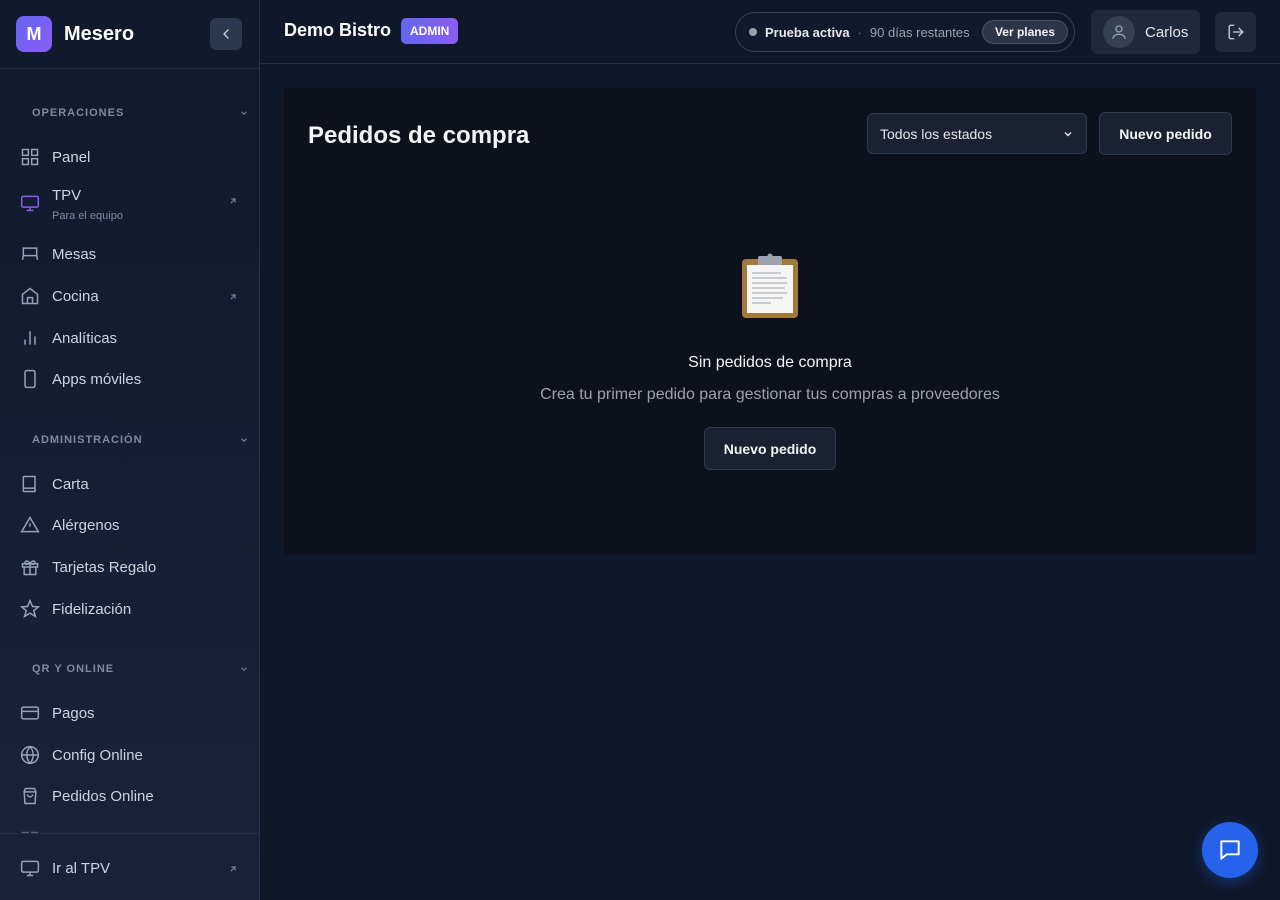 Image resolution: width=1280 pixels, height=900 pixels. I want to click on go-to-tpv-link: Ir al TPV, so click(130, 868).